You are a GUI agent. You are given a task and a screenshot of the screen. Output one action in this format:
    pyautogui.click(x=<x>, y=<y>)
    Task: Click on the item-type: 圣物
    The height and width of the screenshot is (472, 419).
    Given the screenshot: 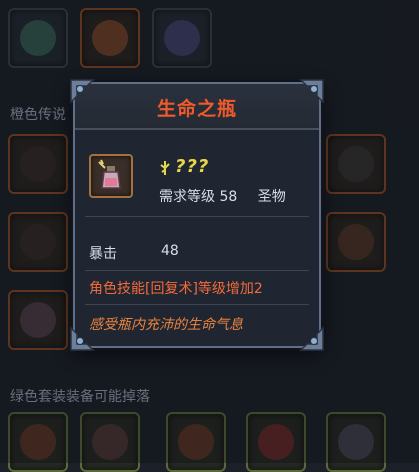 What is the action you would take?
    pyautogui.click(x=271, y=197)
    